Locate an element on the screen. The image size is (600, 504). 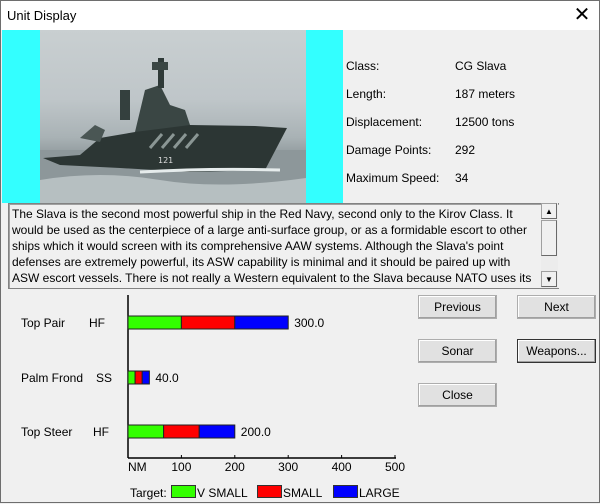
svg-text: 121 is located at coordinates (165, 160).